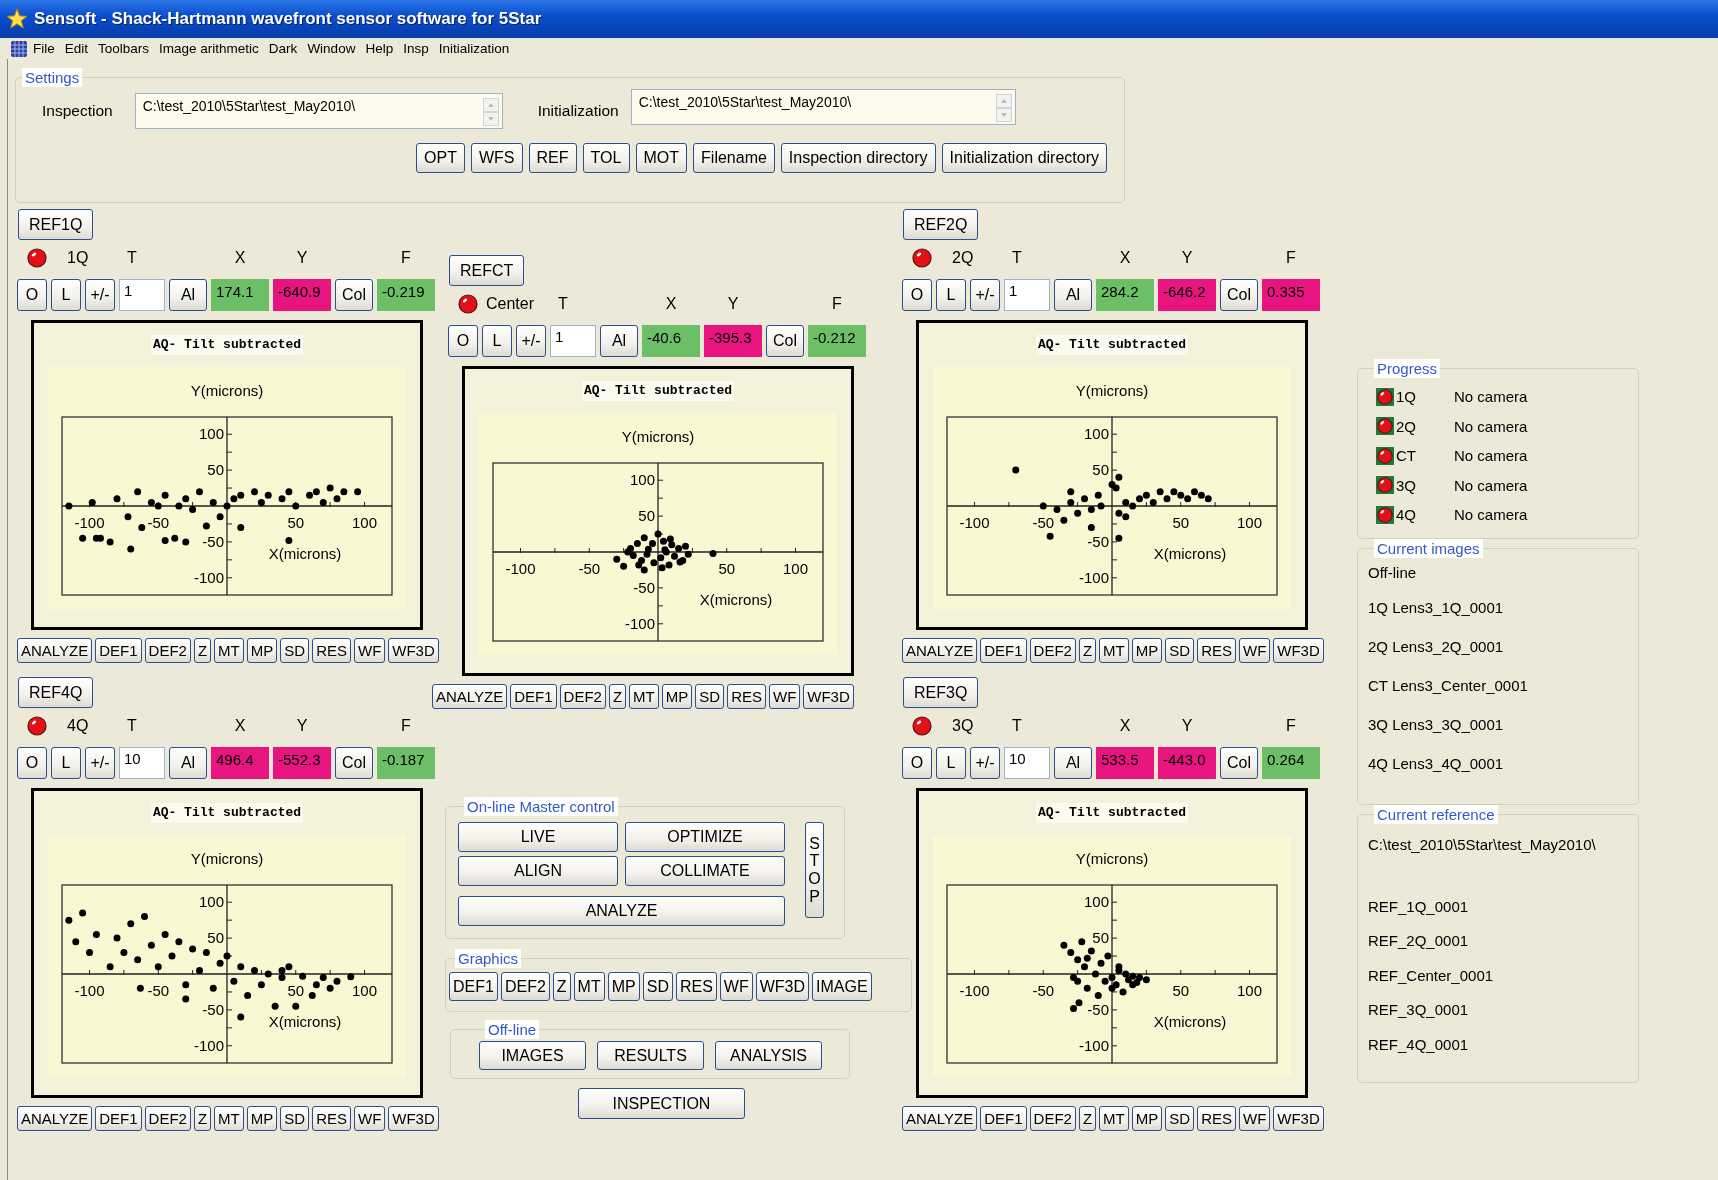 The image size is (1718, 1180). I want to click on ref-button: REF3Q, so click(941, 692).